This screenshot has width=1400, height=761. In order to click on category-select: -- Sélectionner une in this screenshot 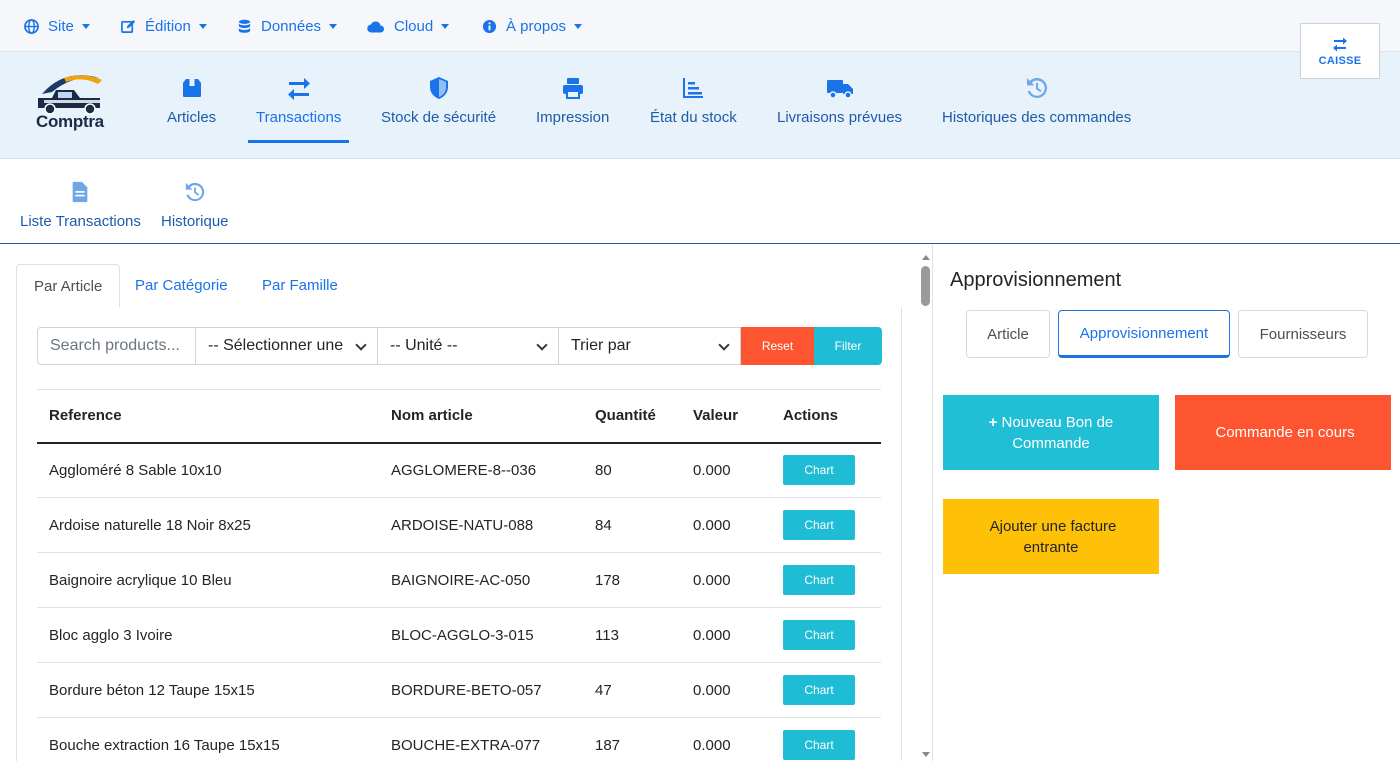, I will do `click(287, 346)`.